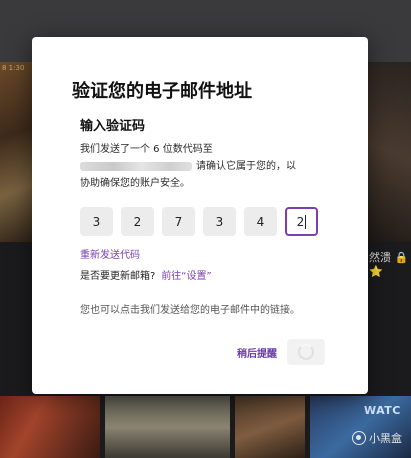  I want to click on go-to-settings-link: 前往“设置”, so click(186, 276).